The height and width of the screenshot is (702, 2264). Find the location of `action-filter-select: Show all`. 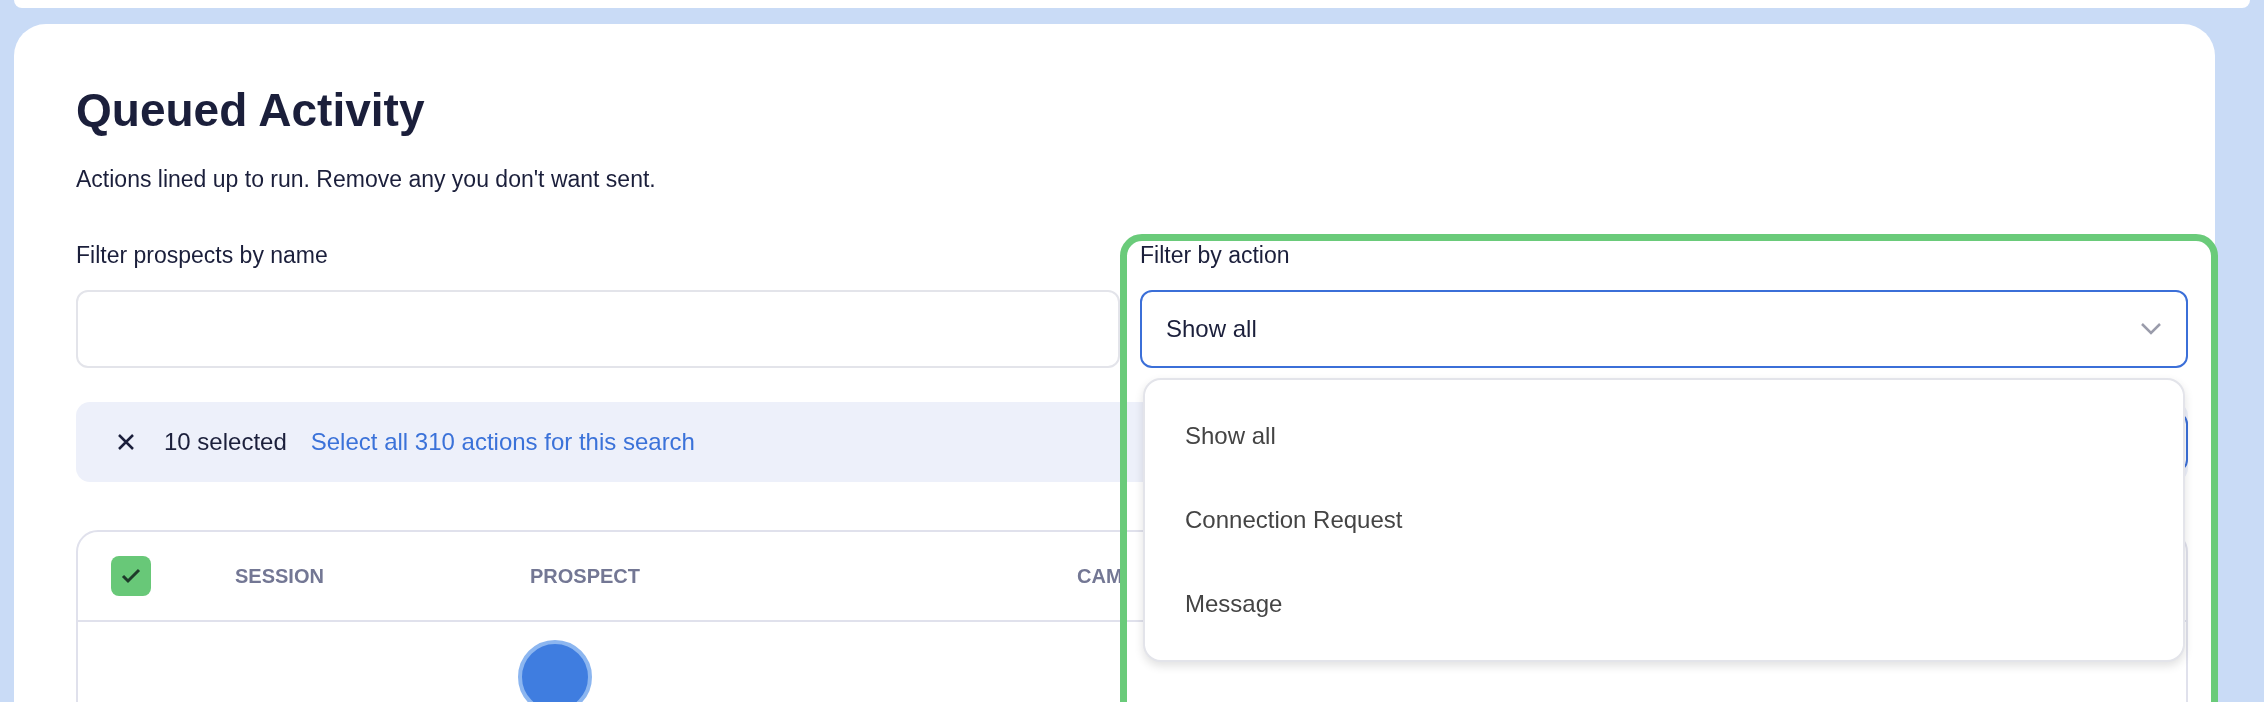

action-filter-select: Show all is located at coordinates (1664, 329).